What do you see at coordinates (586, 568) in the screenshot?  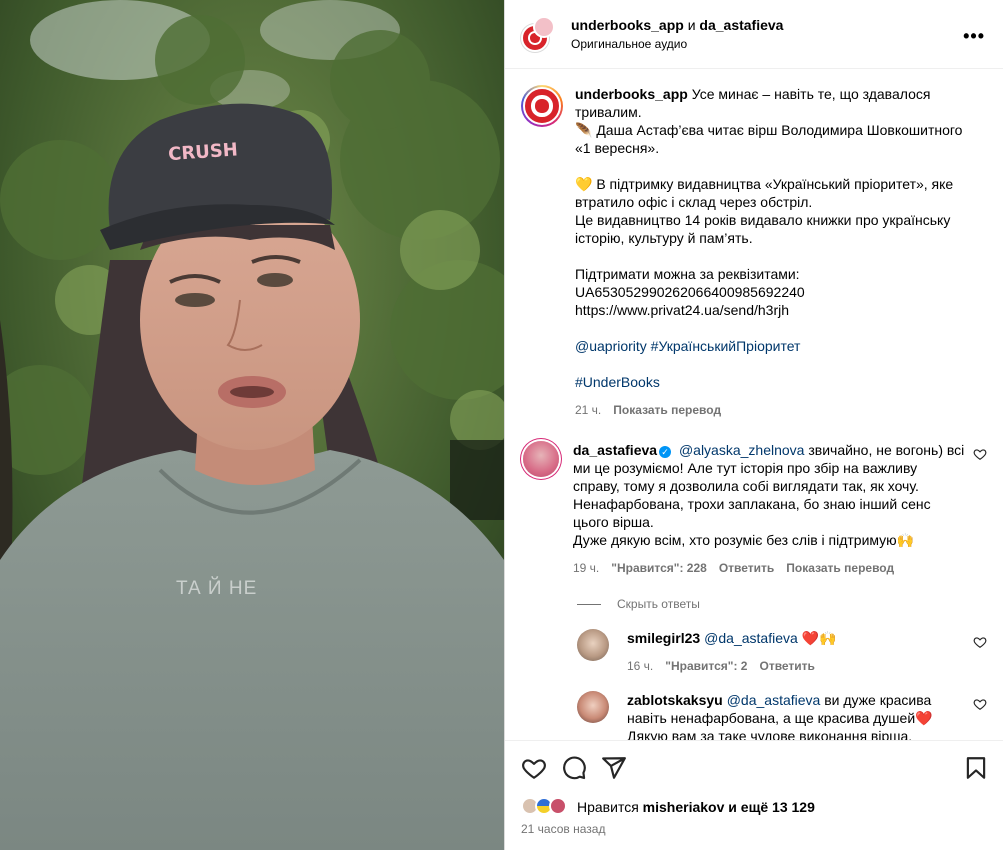 I see `comment-time: 19 ч.` at bounding box center [586, 568].